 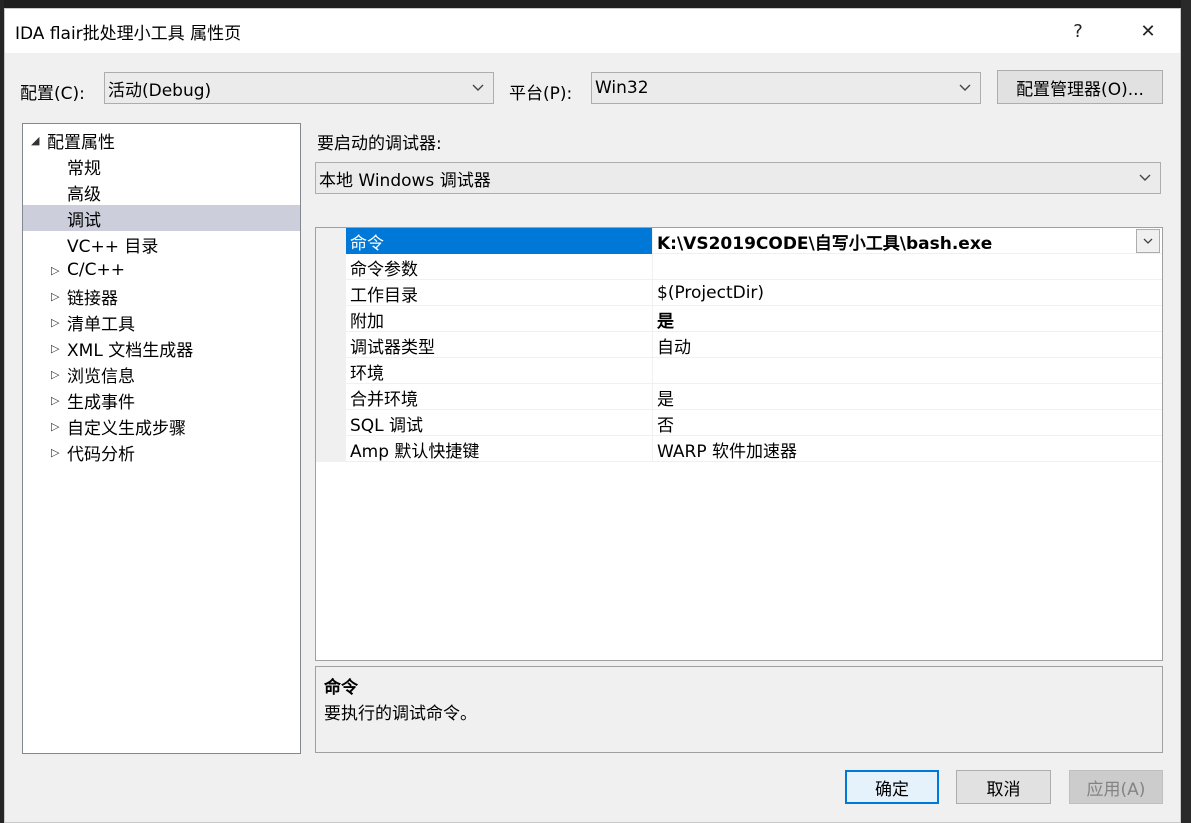 What do you see at coordinates (892, 787) in the screenshot?
I see `ok-button: 确定` at bounding box center [892, 787].